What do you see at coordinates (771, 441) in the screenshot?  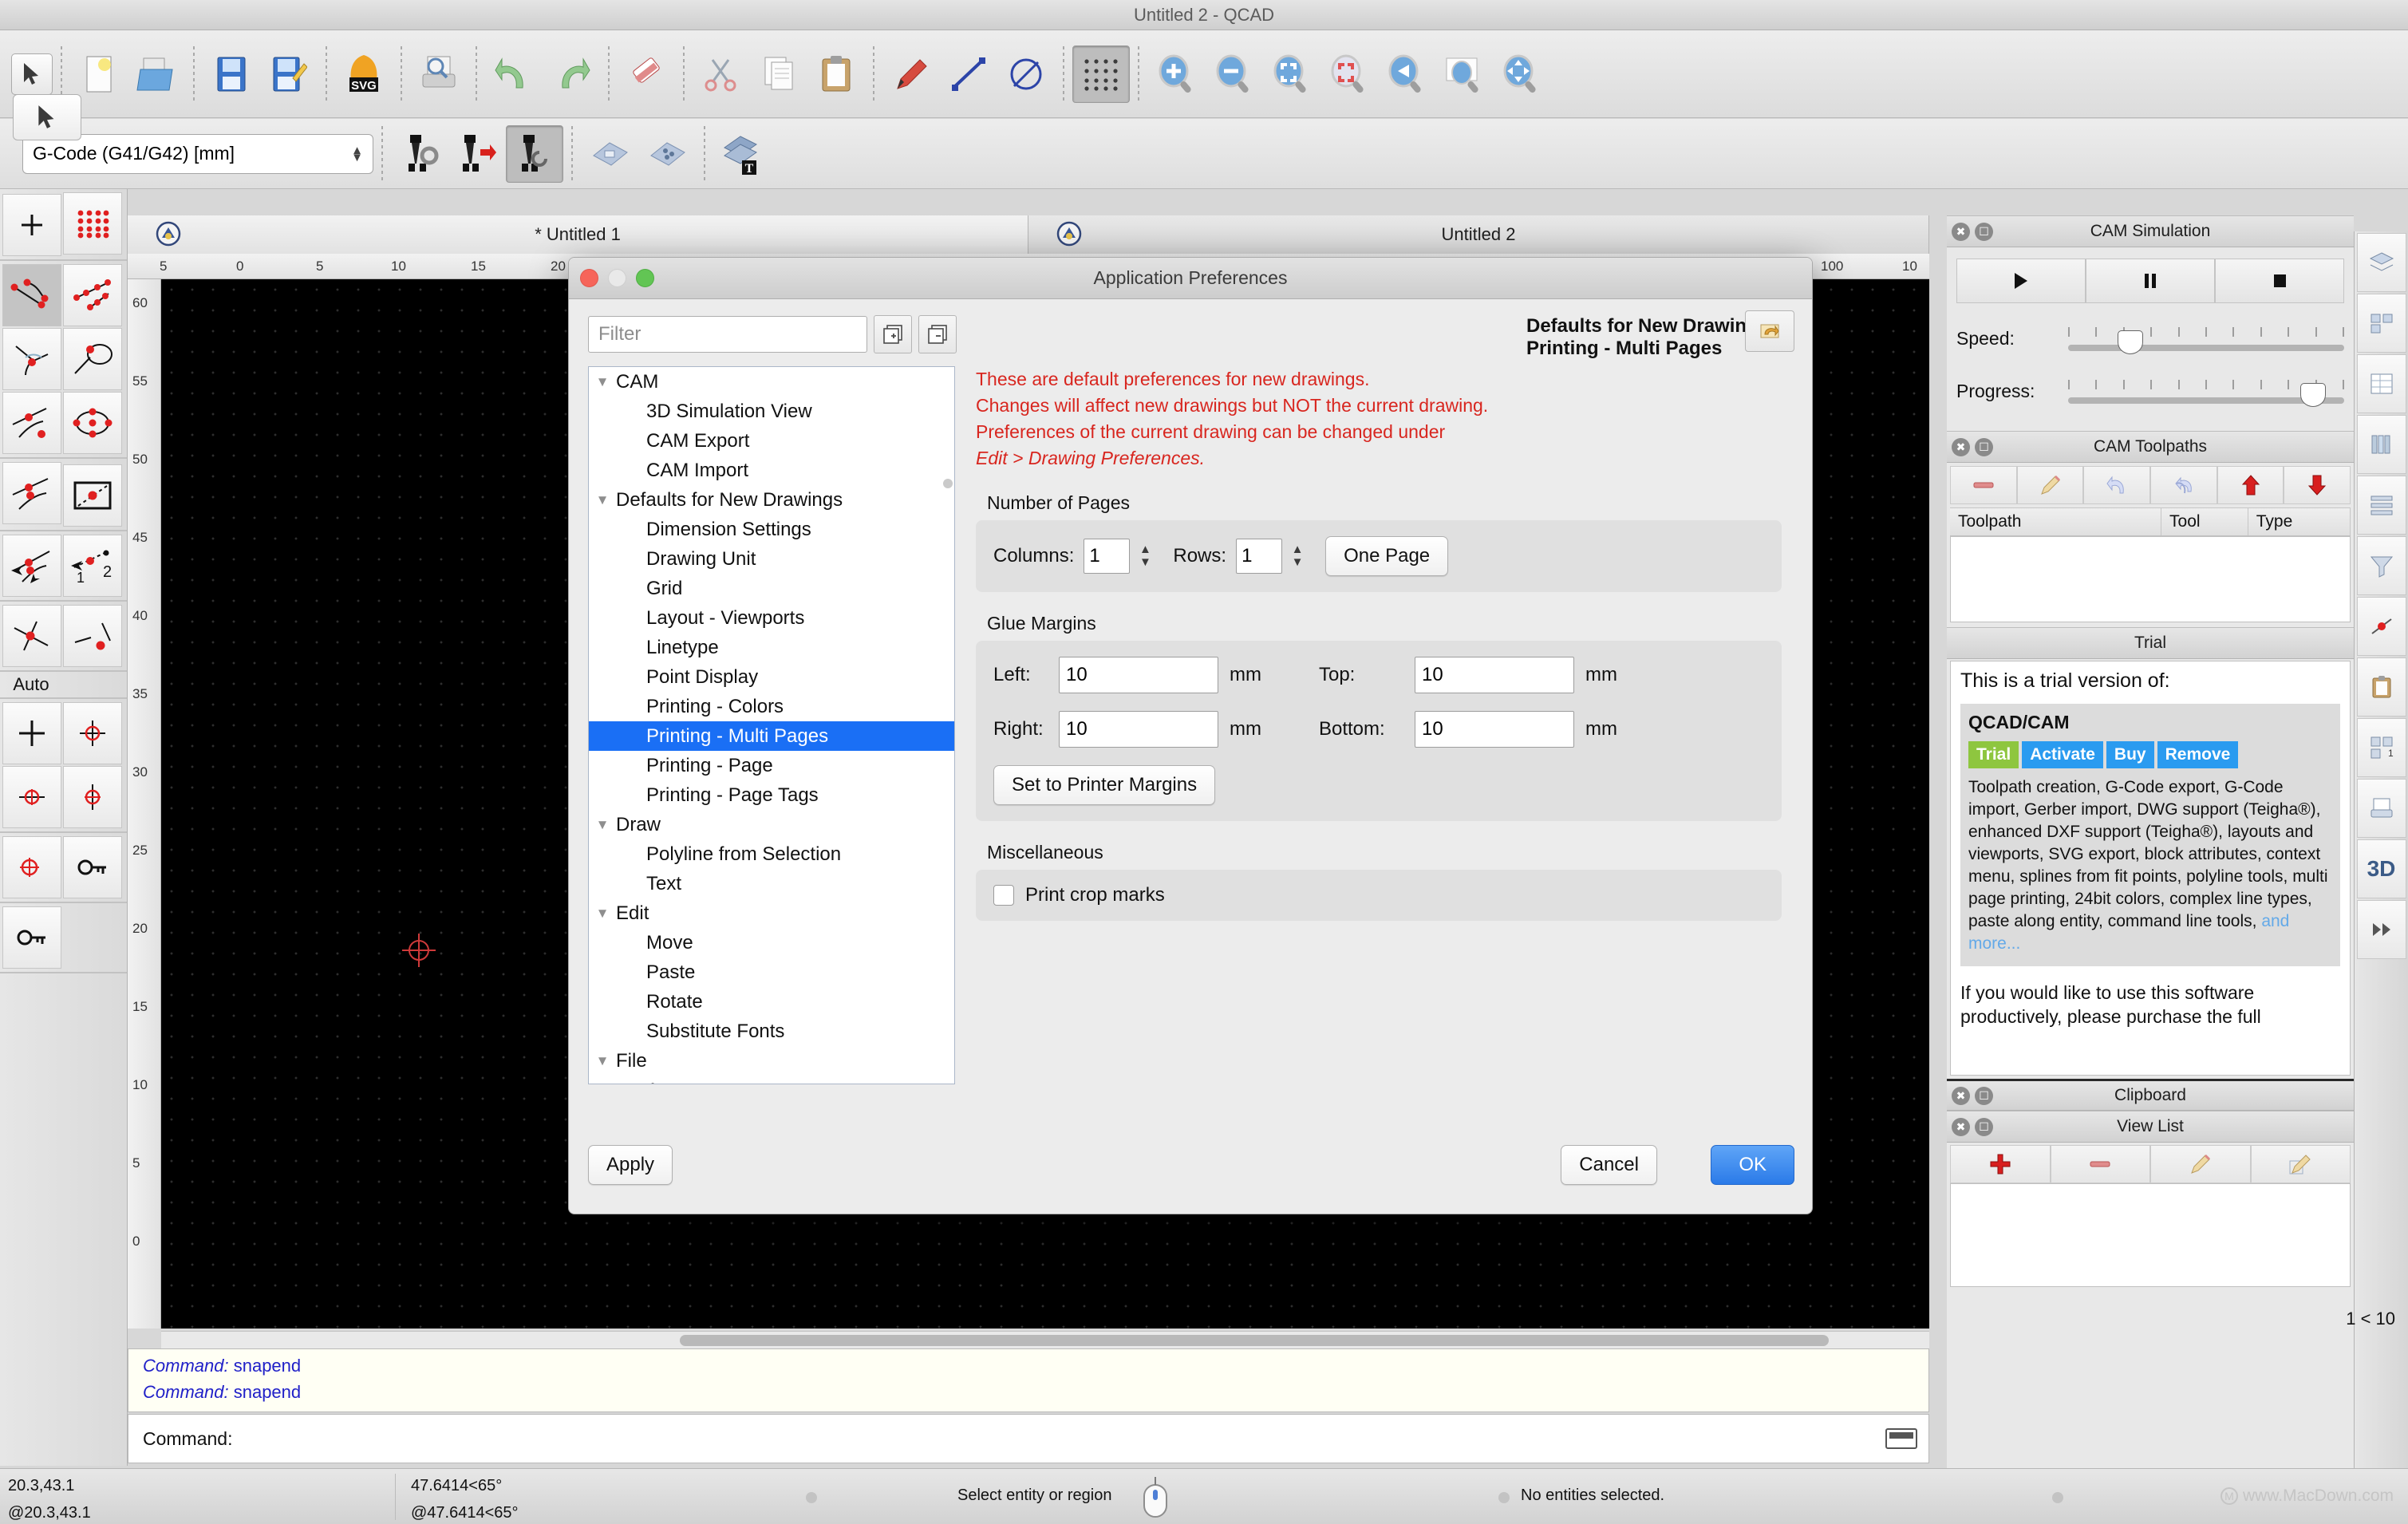 I see `tree-item-cam-export: CAM Export` at bounding box center [771, 441].